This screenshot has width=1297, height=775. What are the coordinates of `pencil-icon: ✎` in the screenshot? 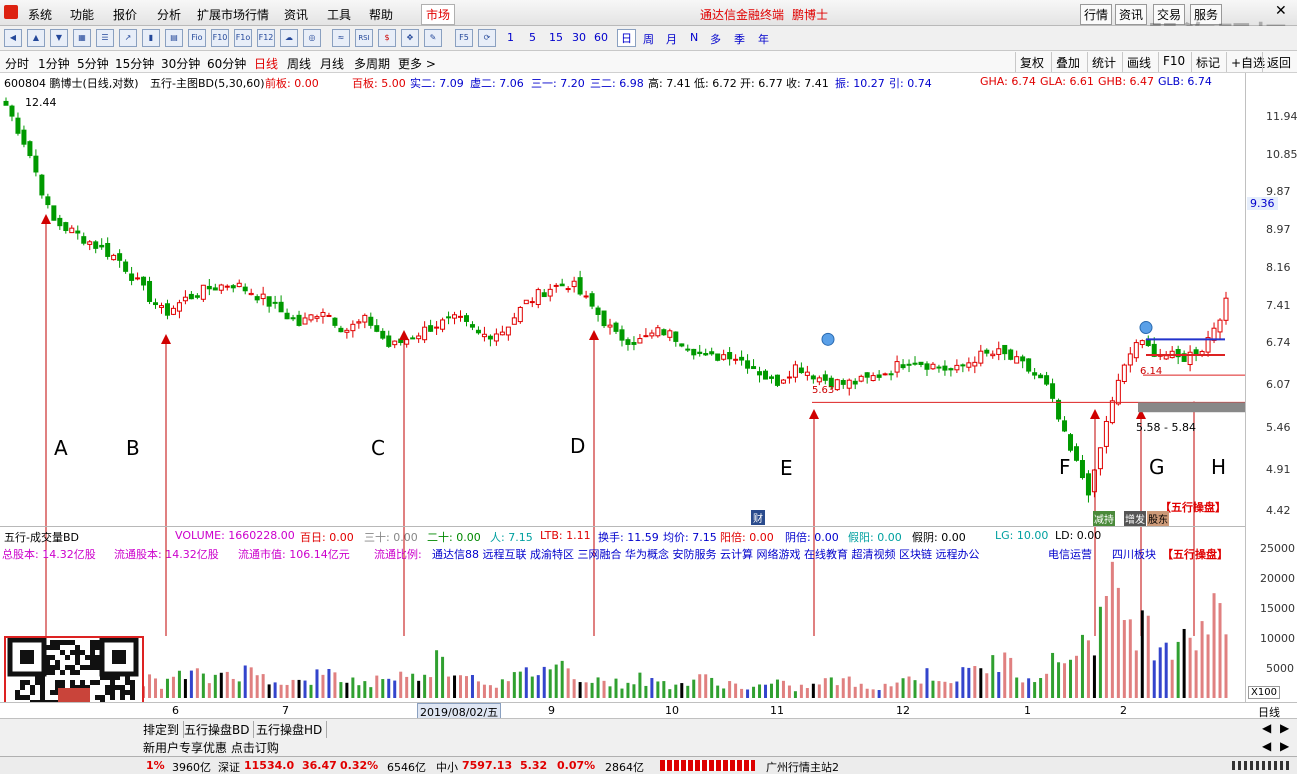 It's located at (433, 38).